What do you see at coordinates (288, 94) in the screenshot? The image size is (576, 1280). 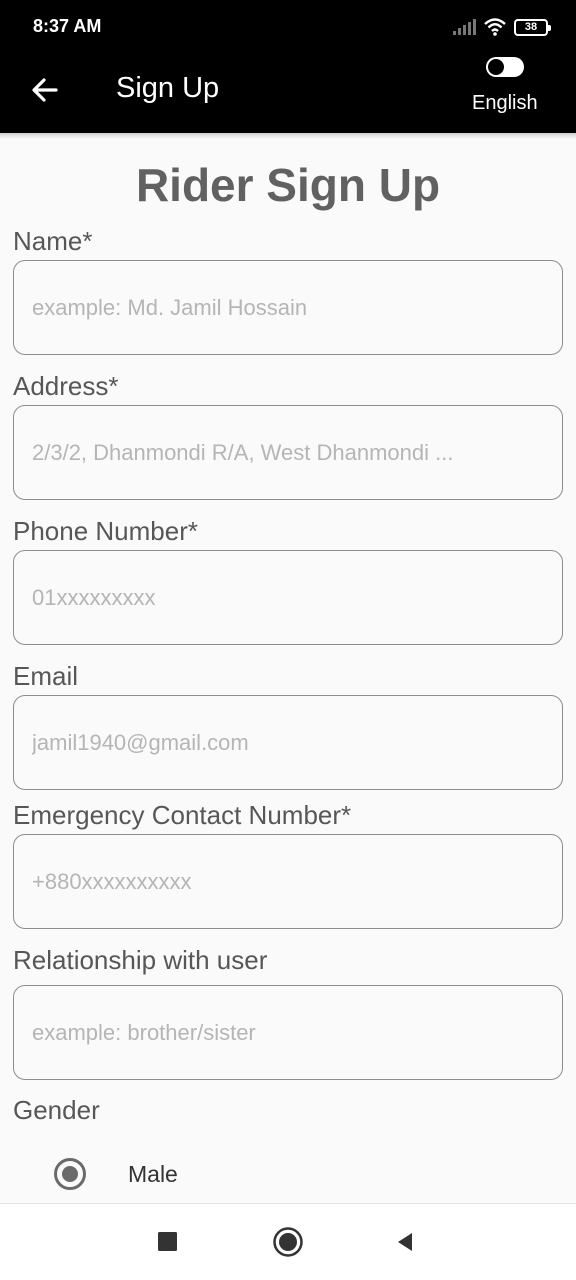 I see `app-bar: Sign Up English` at bounding box center [288, 94].